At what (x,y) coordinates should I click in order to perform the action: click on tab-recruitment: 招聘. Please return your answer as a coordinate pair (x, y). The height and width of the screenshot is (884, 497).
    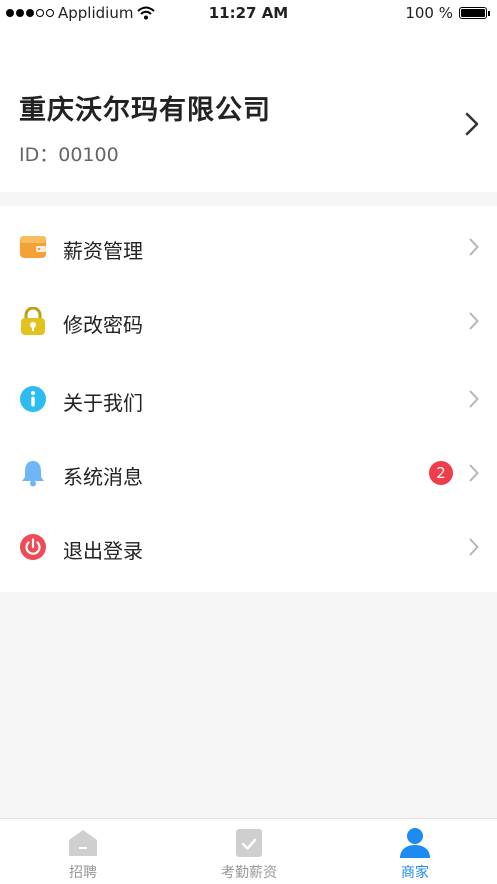
    Looking at the image, I should click on (83, 851).